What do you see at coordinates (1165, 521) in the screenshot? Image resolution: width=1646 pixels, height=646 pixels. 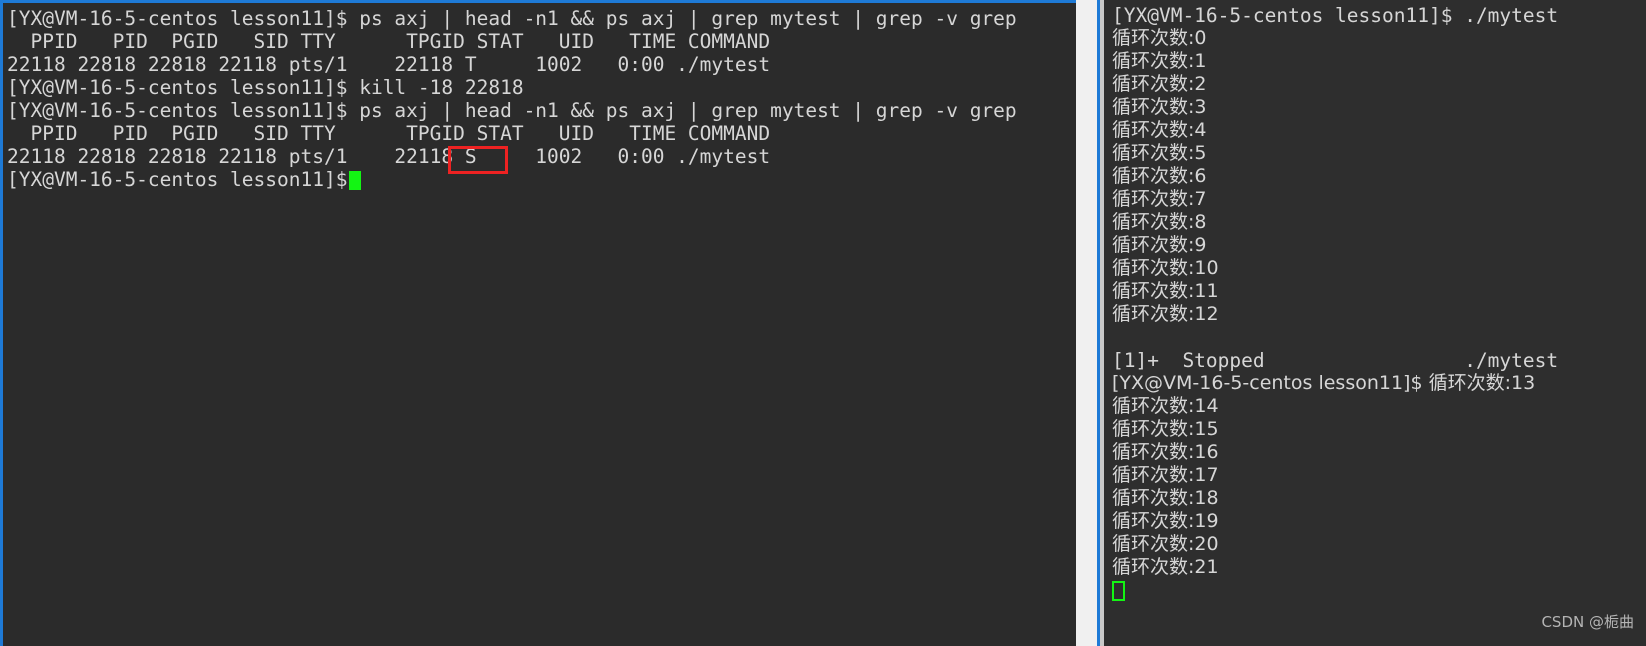 I see `loop-output: 循环次数:19` at bounding box center [1165, 521].